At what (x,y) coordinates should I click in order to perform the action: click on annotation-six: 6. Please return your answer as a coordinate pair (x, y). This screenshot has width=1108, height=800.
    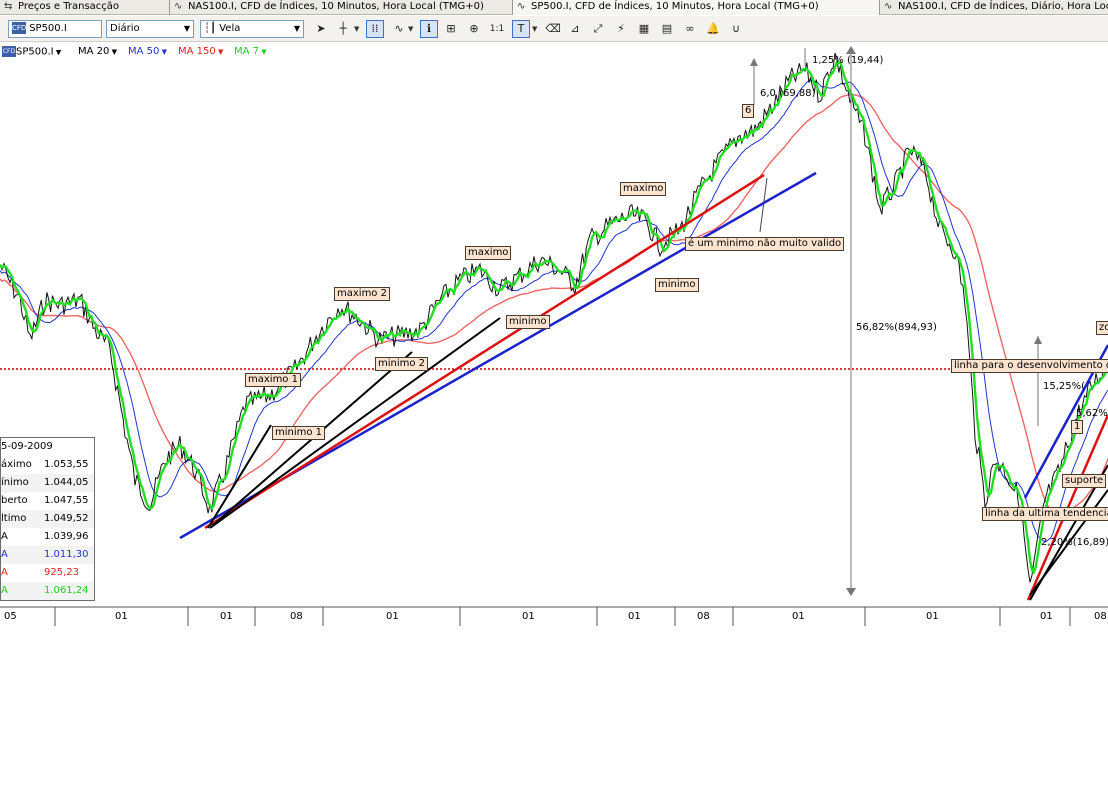
    Looking at the image, I should click on (748, 111).